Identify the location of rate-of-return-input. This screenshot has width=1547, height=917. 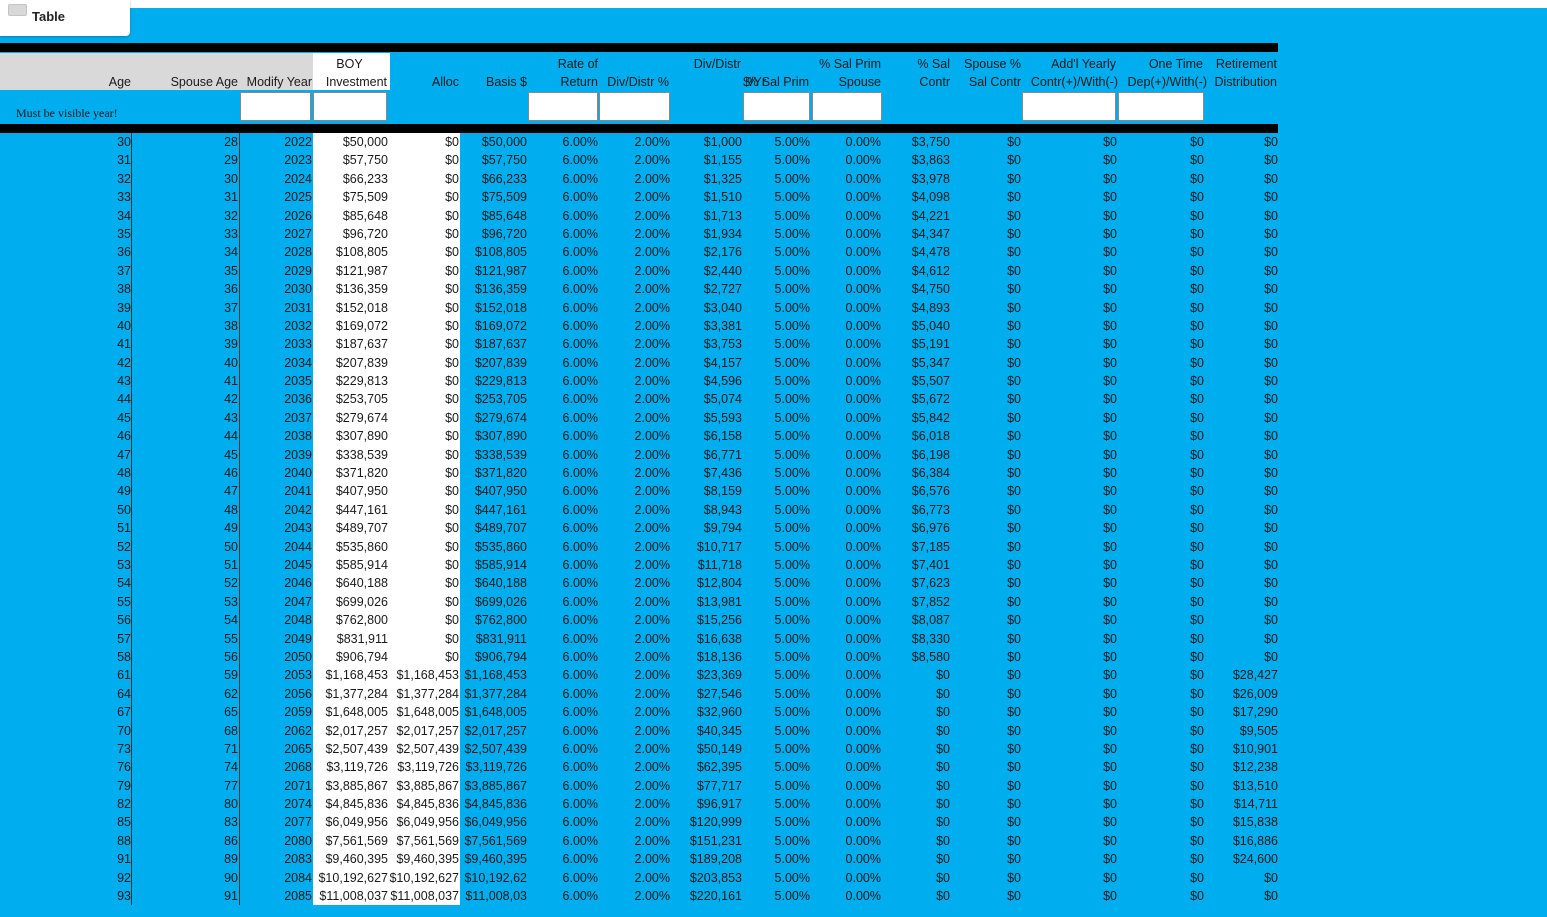
(563, 106).